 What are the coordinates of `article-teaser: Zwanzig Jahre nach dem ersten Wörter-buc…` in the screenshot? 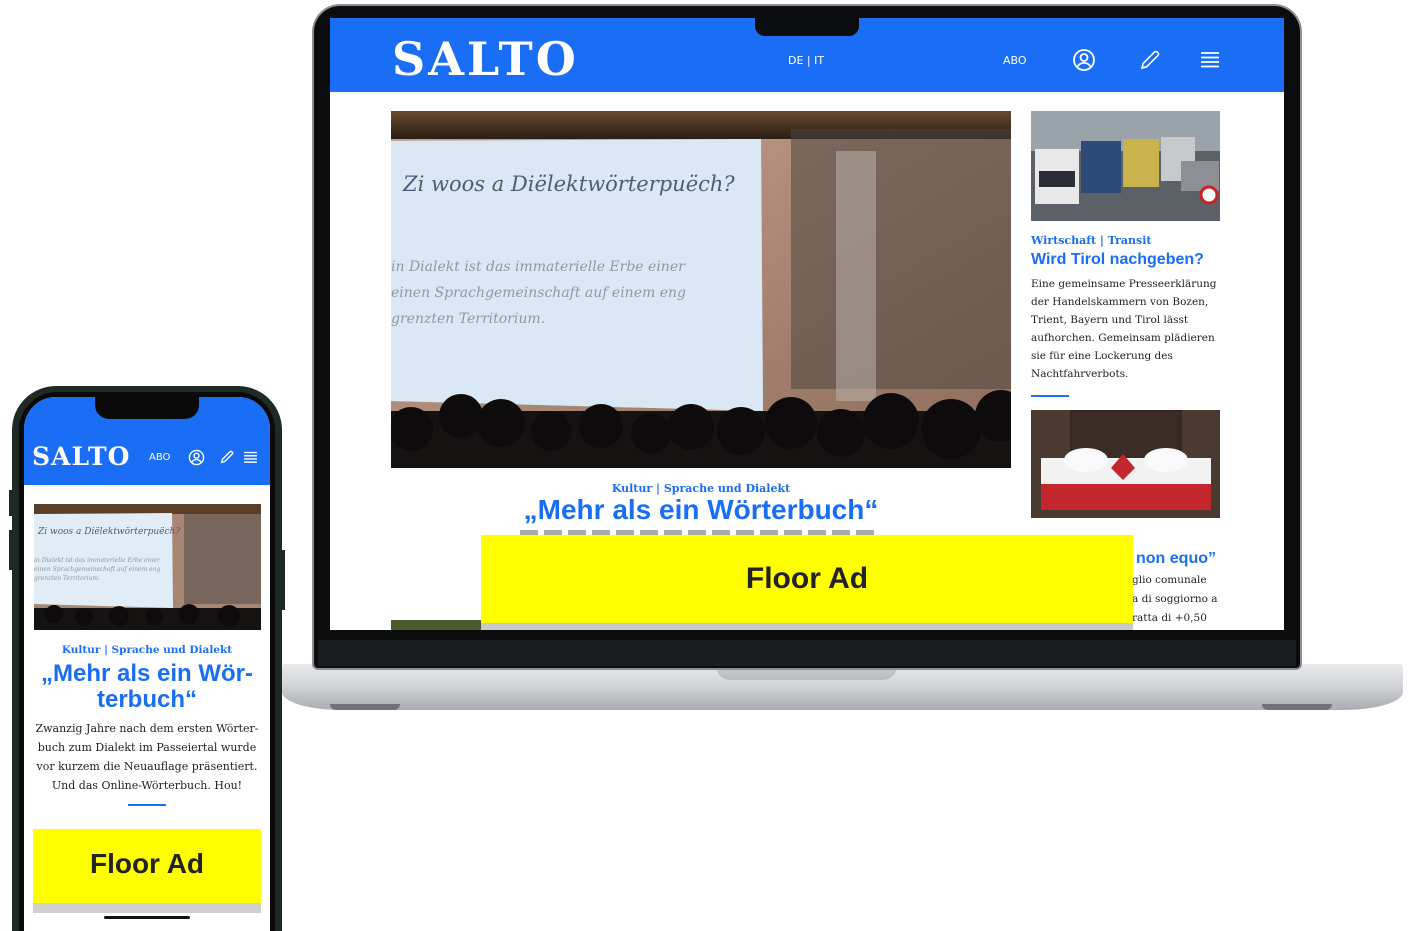 It's located at (147, 757).